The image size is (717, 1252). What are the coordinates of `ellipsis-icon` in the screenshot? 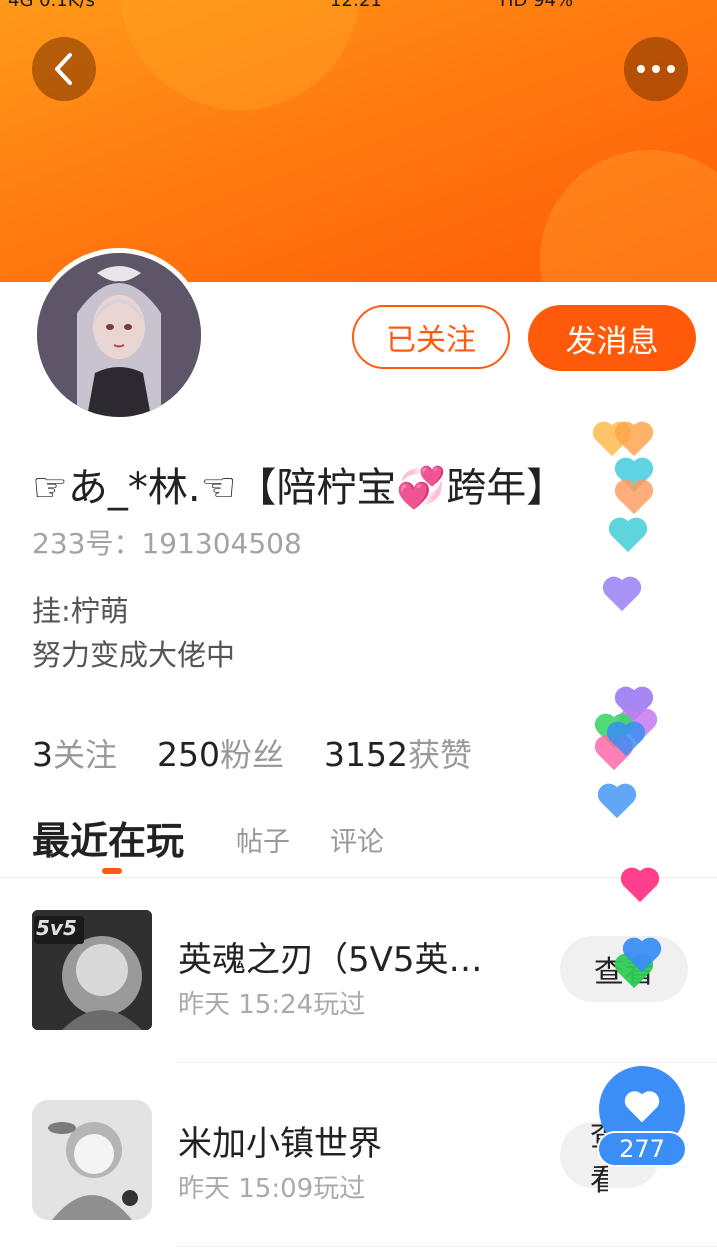 It's located at (656, 69).